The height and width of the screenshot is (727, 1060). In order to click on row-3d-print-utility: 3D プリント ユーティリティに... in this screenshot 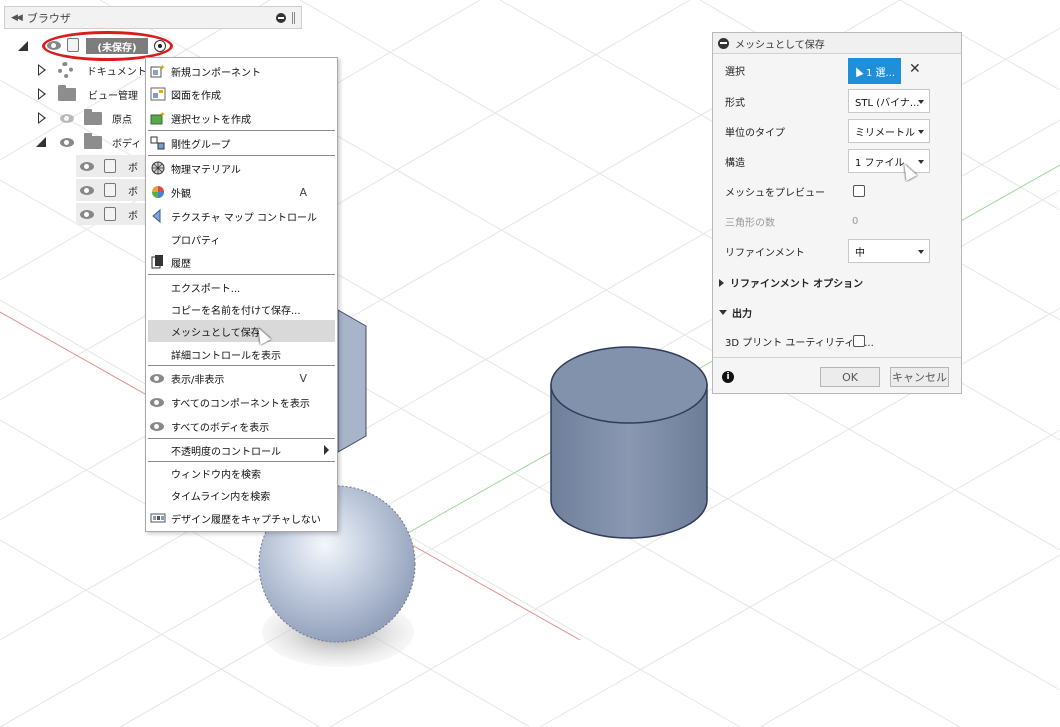, I will do `click(837, 341)`.